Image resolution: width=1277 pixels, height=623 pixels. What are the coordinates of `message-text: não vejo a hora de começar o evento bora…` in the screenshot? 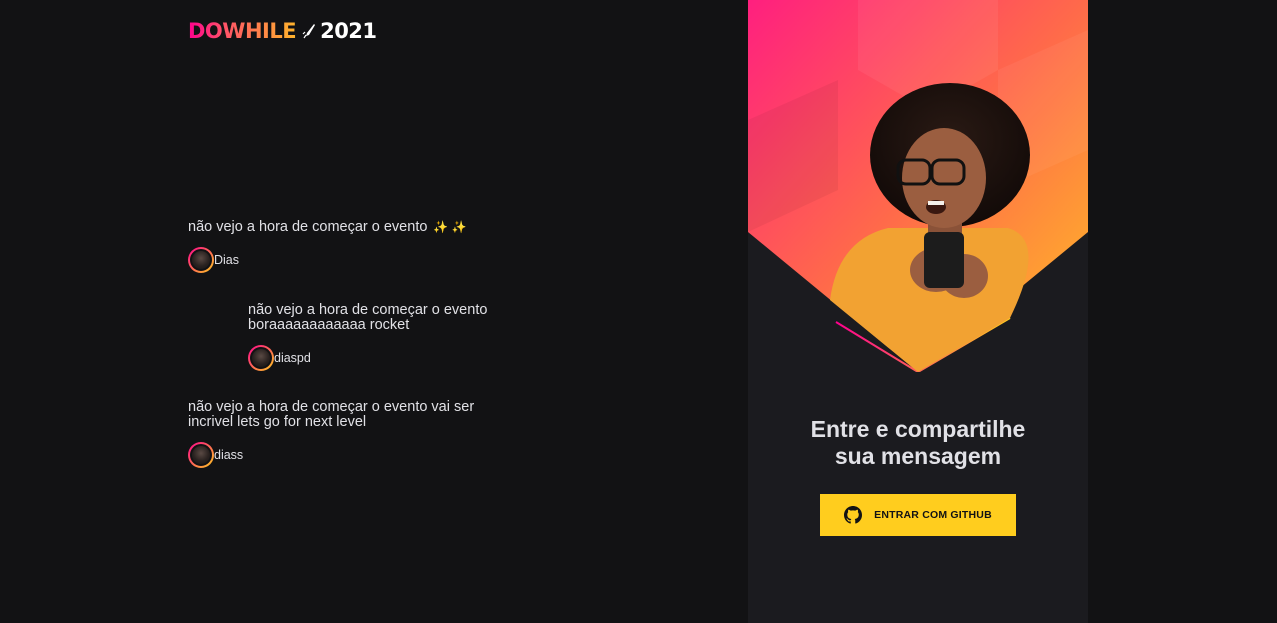 It's located at (368, 317).